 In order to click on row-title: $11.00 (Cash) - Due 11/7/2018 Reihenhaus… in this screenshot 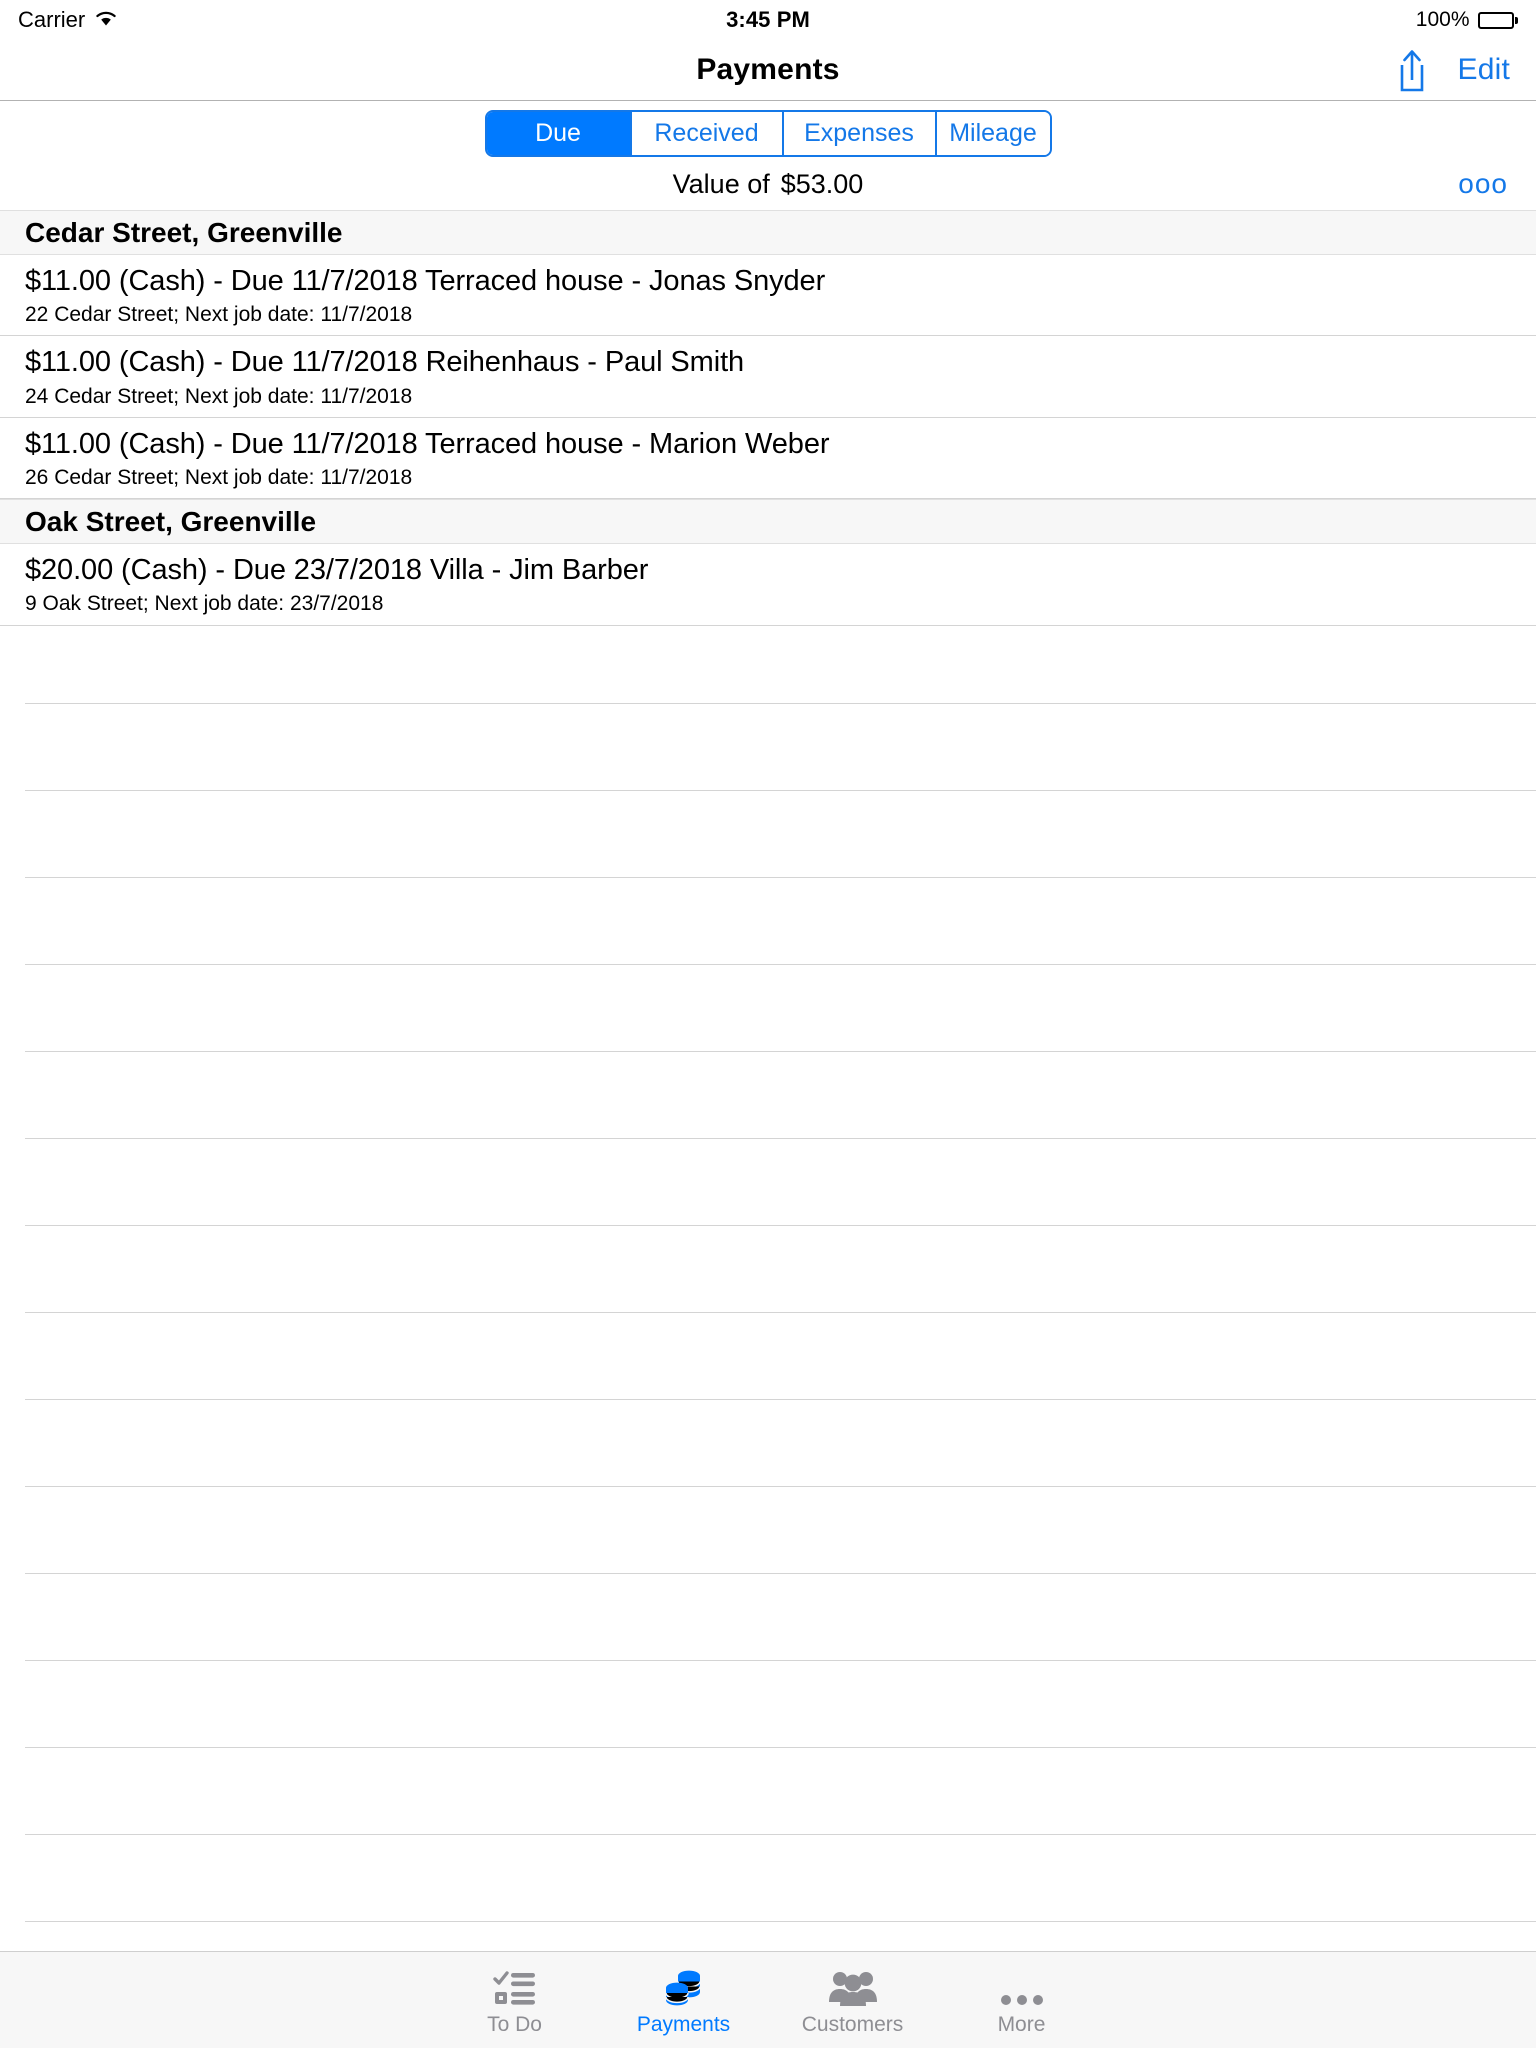, I will do `click(385, 362)`.